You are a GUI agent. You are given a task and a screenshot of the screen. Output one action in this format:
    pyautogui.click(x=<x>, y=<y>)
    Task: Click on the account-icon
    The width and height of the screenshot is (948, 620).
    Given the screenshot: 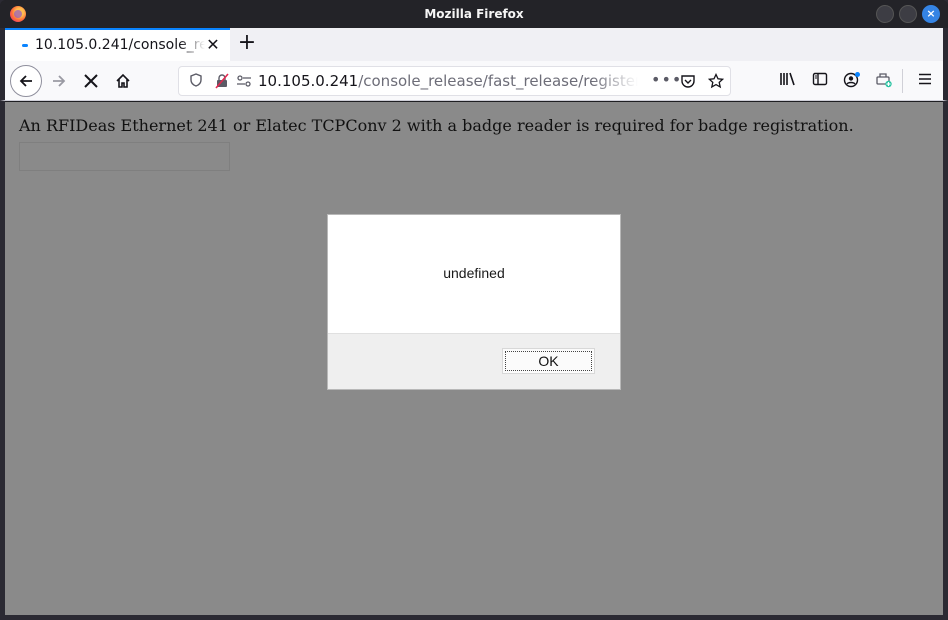 What is the action you would take?
    pyautogui.click(x=852, y=81)
    